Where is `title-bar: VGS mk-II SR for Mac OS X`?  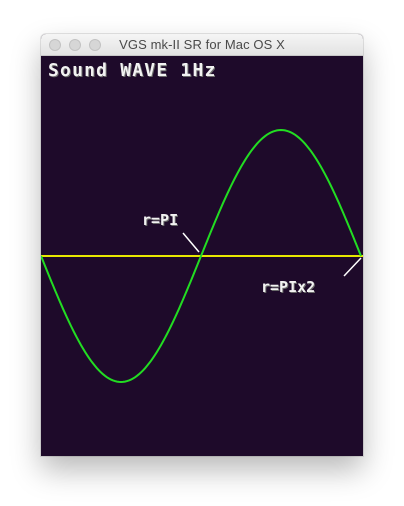
title-bar: VGS mk-II SR for Mac OS X is located at coordinates (202, 45).